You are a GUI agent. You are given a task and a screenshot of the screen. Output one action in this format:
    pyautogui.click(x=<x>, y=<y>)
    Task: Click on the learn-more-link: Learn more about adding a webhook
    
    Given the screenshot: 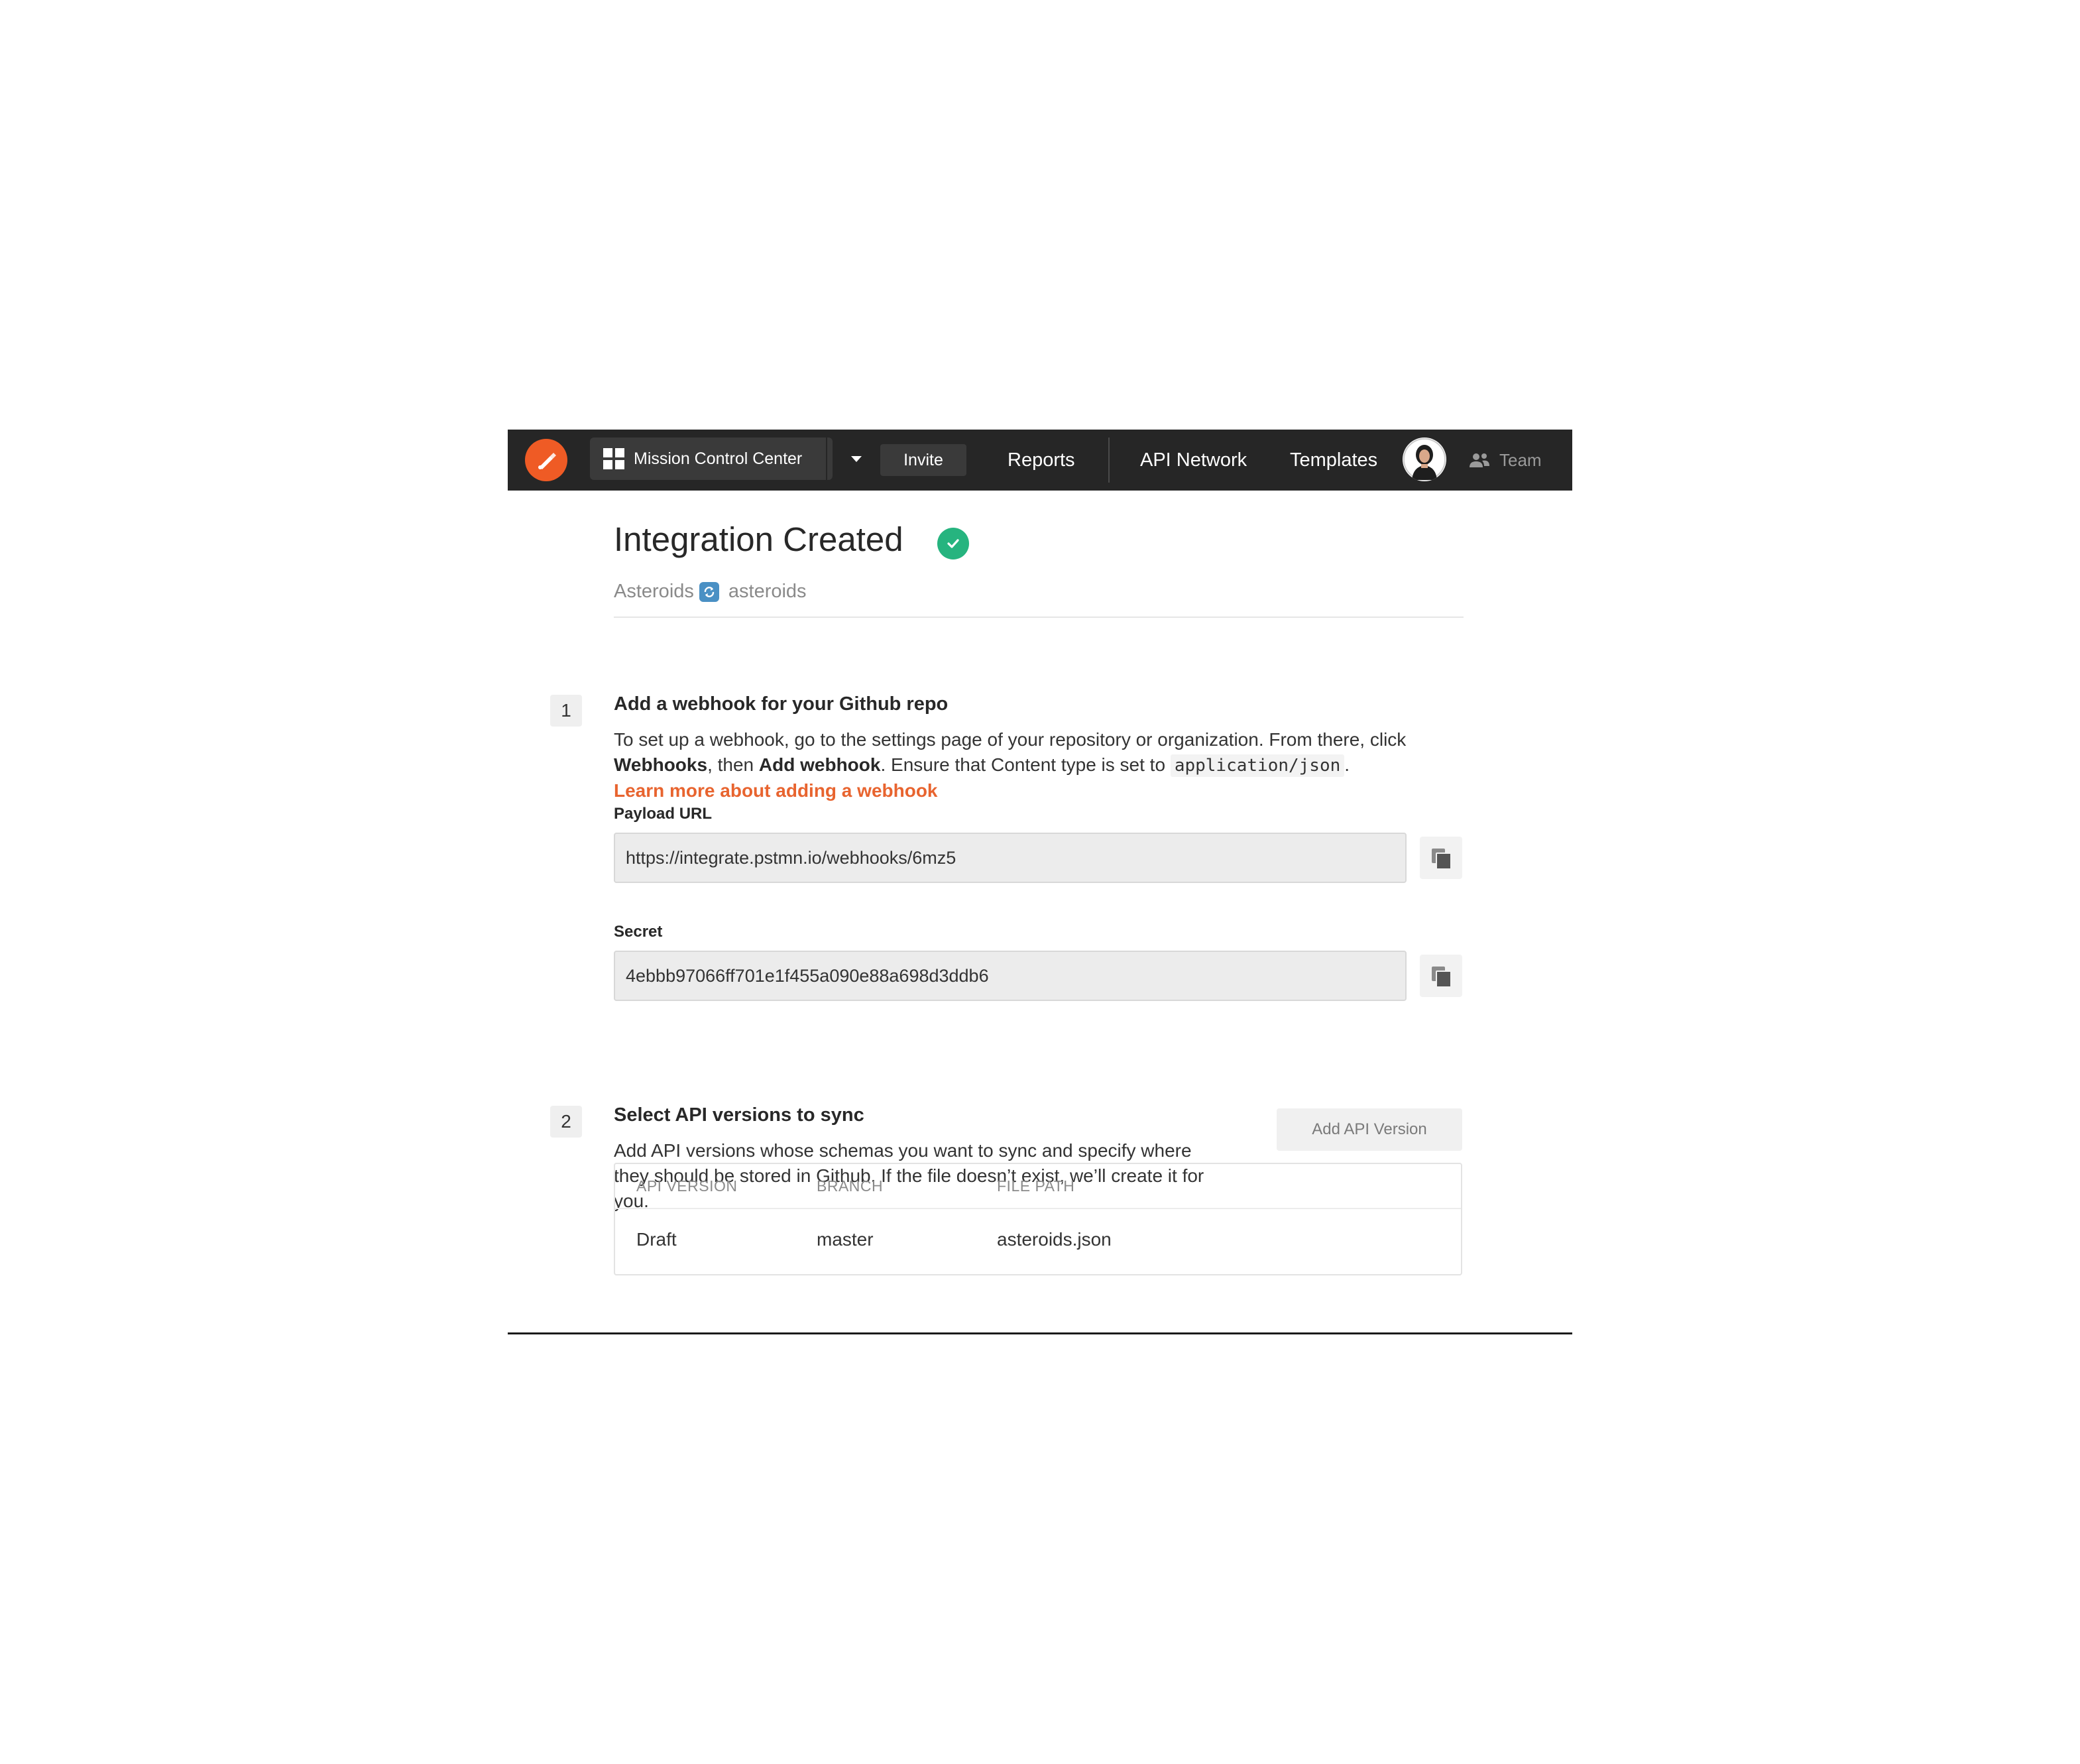 What is the action you would take?
    pyautogui.click(x=776, y=791)
    